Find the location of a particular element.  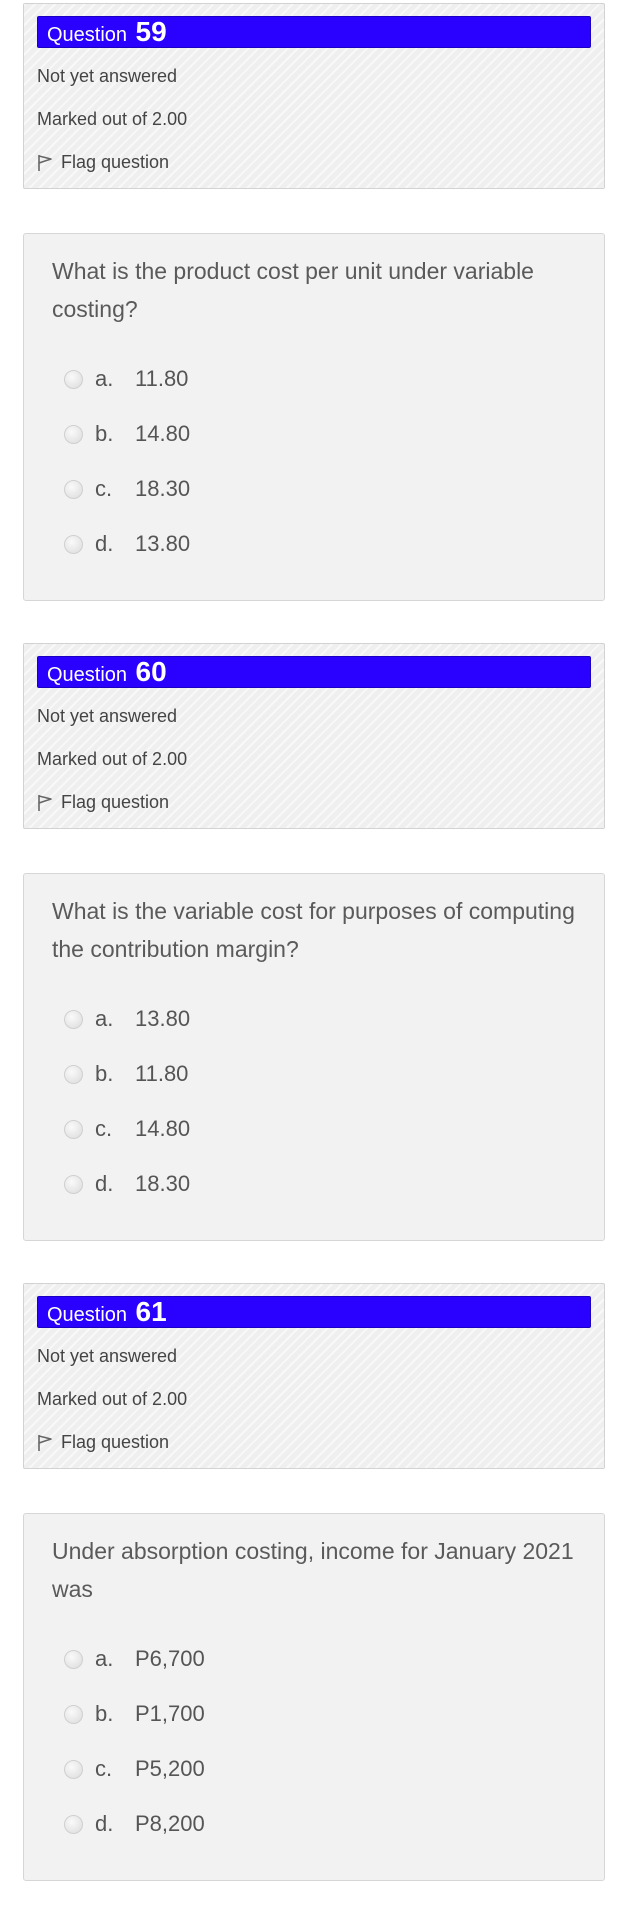

answer-option-d: d. 18.30 is located at coordinates (127, 1184).